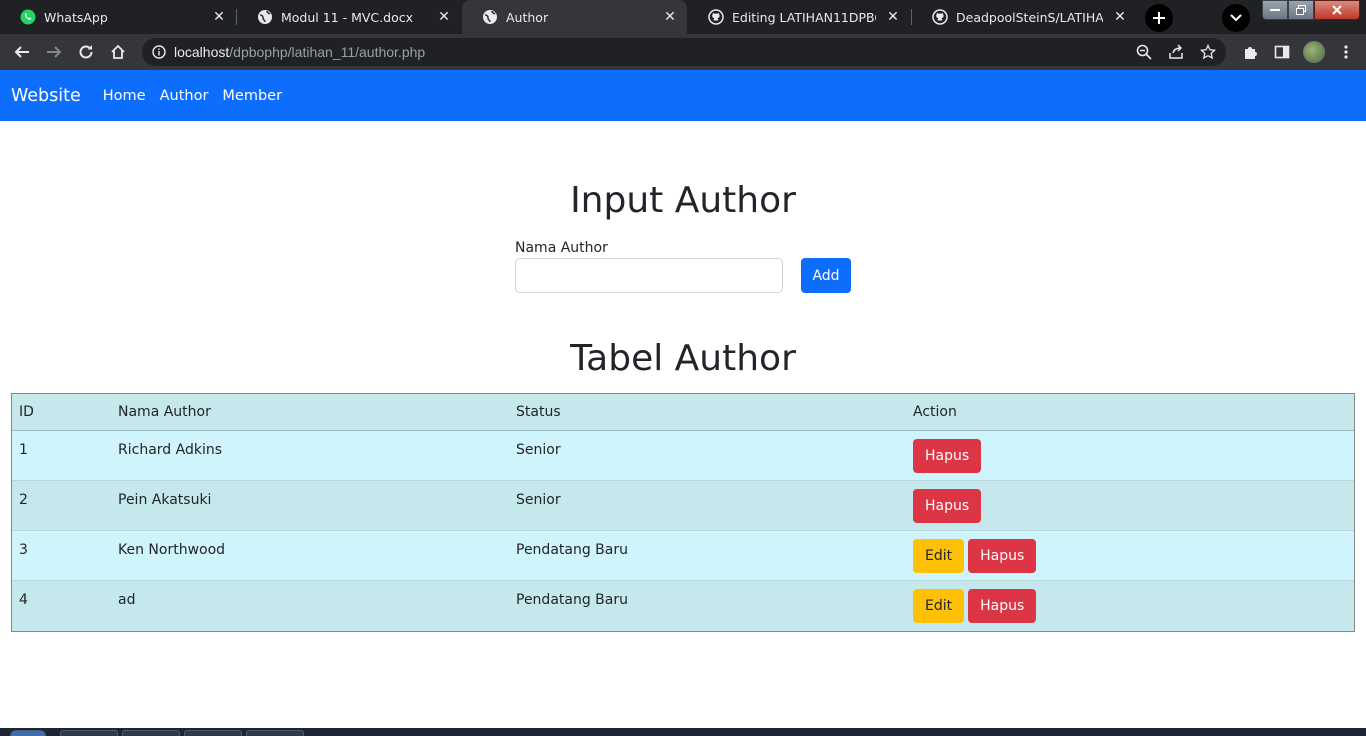 The width and height of the screenshot is (1366, 736). What do you see at coordinates (683, 200) in the screenshot?
I see `input-author-heading: Input Author` at bounding box center [683, 200].